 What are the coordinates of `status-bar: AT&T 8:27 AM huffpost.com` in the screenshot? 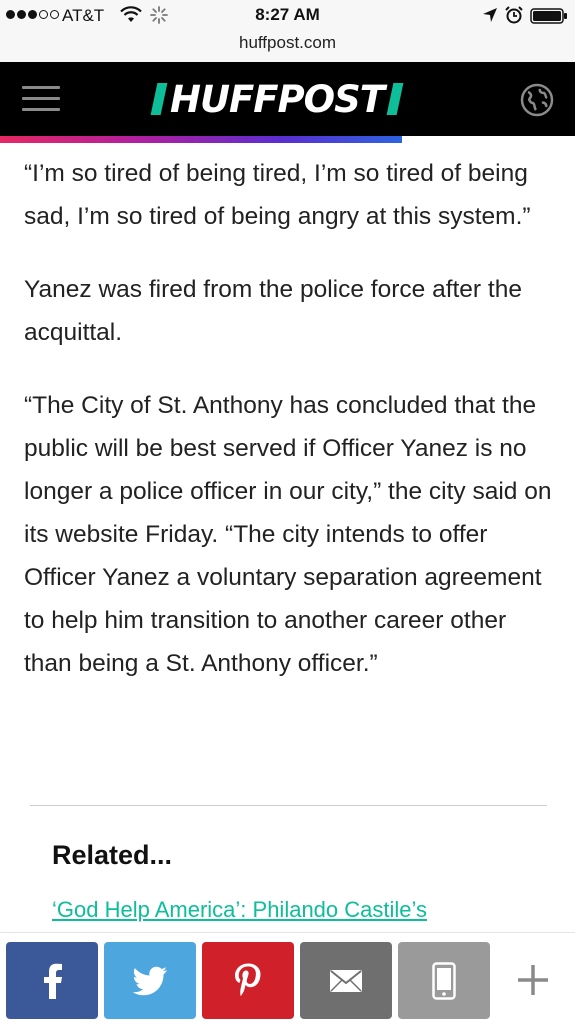 It's located at (287, 31).